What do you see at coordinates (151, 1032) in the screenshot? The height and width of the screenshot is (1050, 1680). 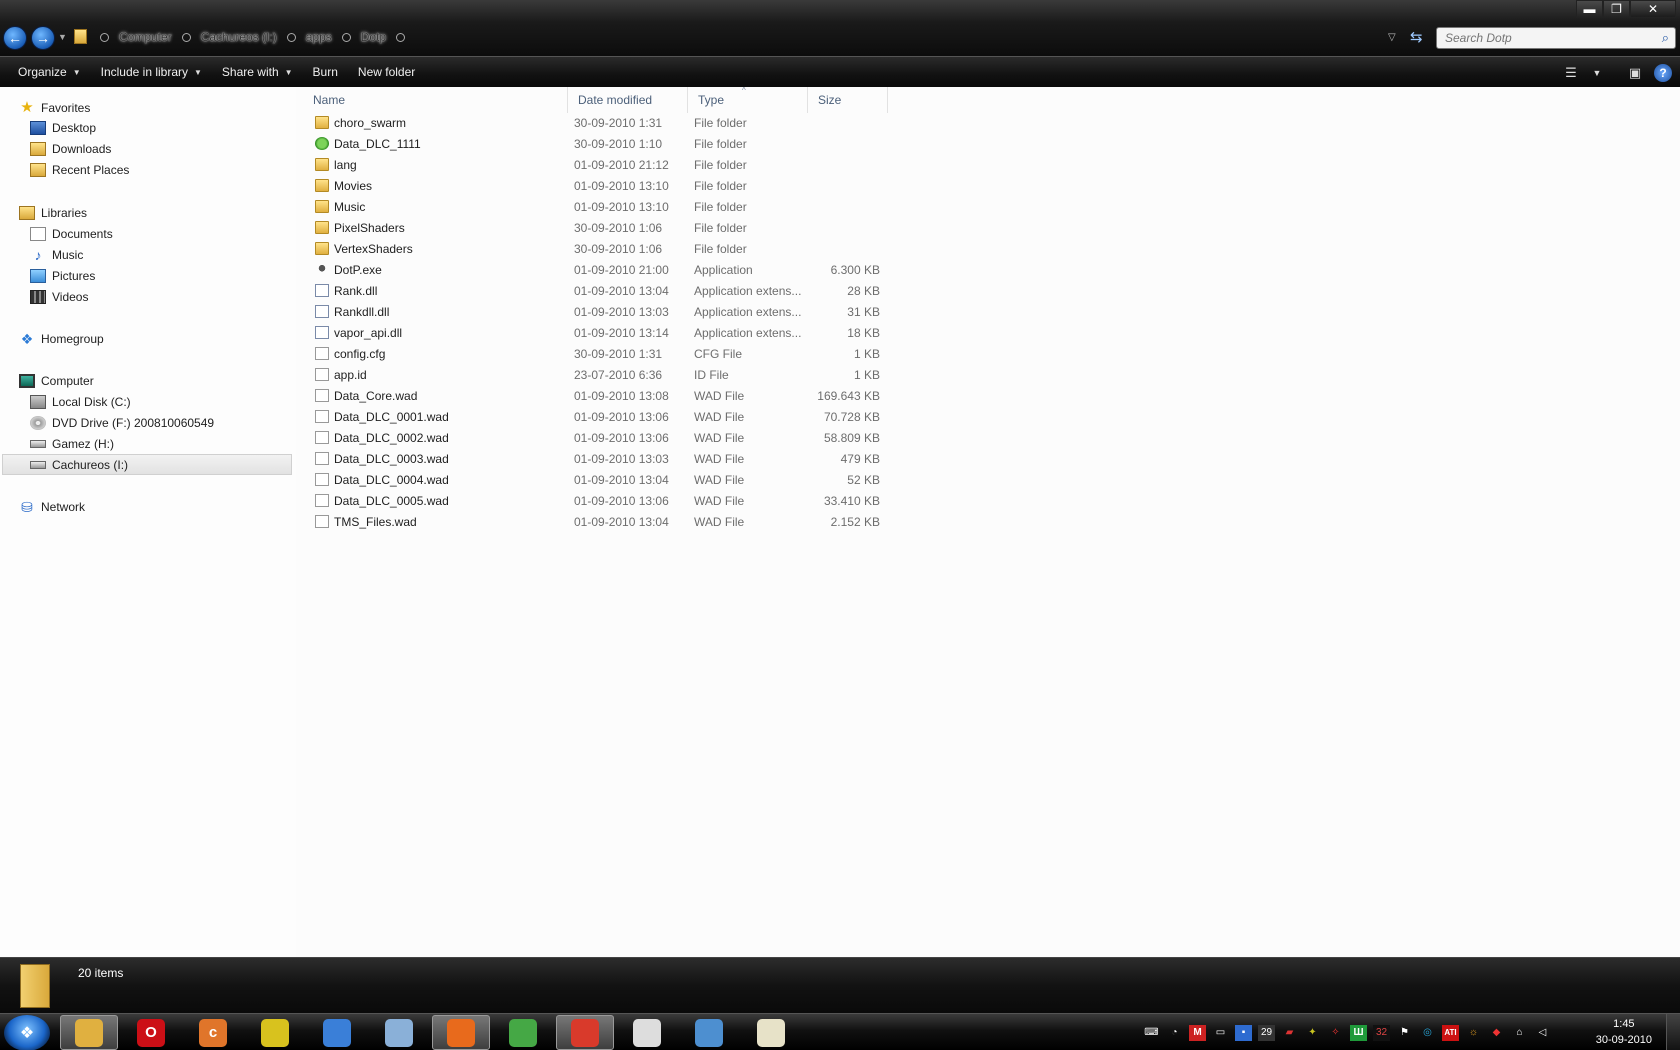 I see `taskbar-app-opera: O` at bounding box center [151, 1032].